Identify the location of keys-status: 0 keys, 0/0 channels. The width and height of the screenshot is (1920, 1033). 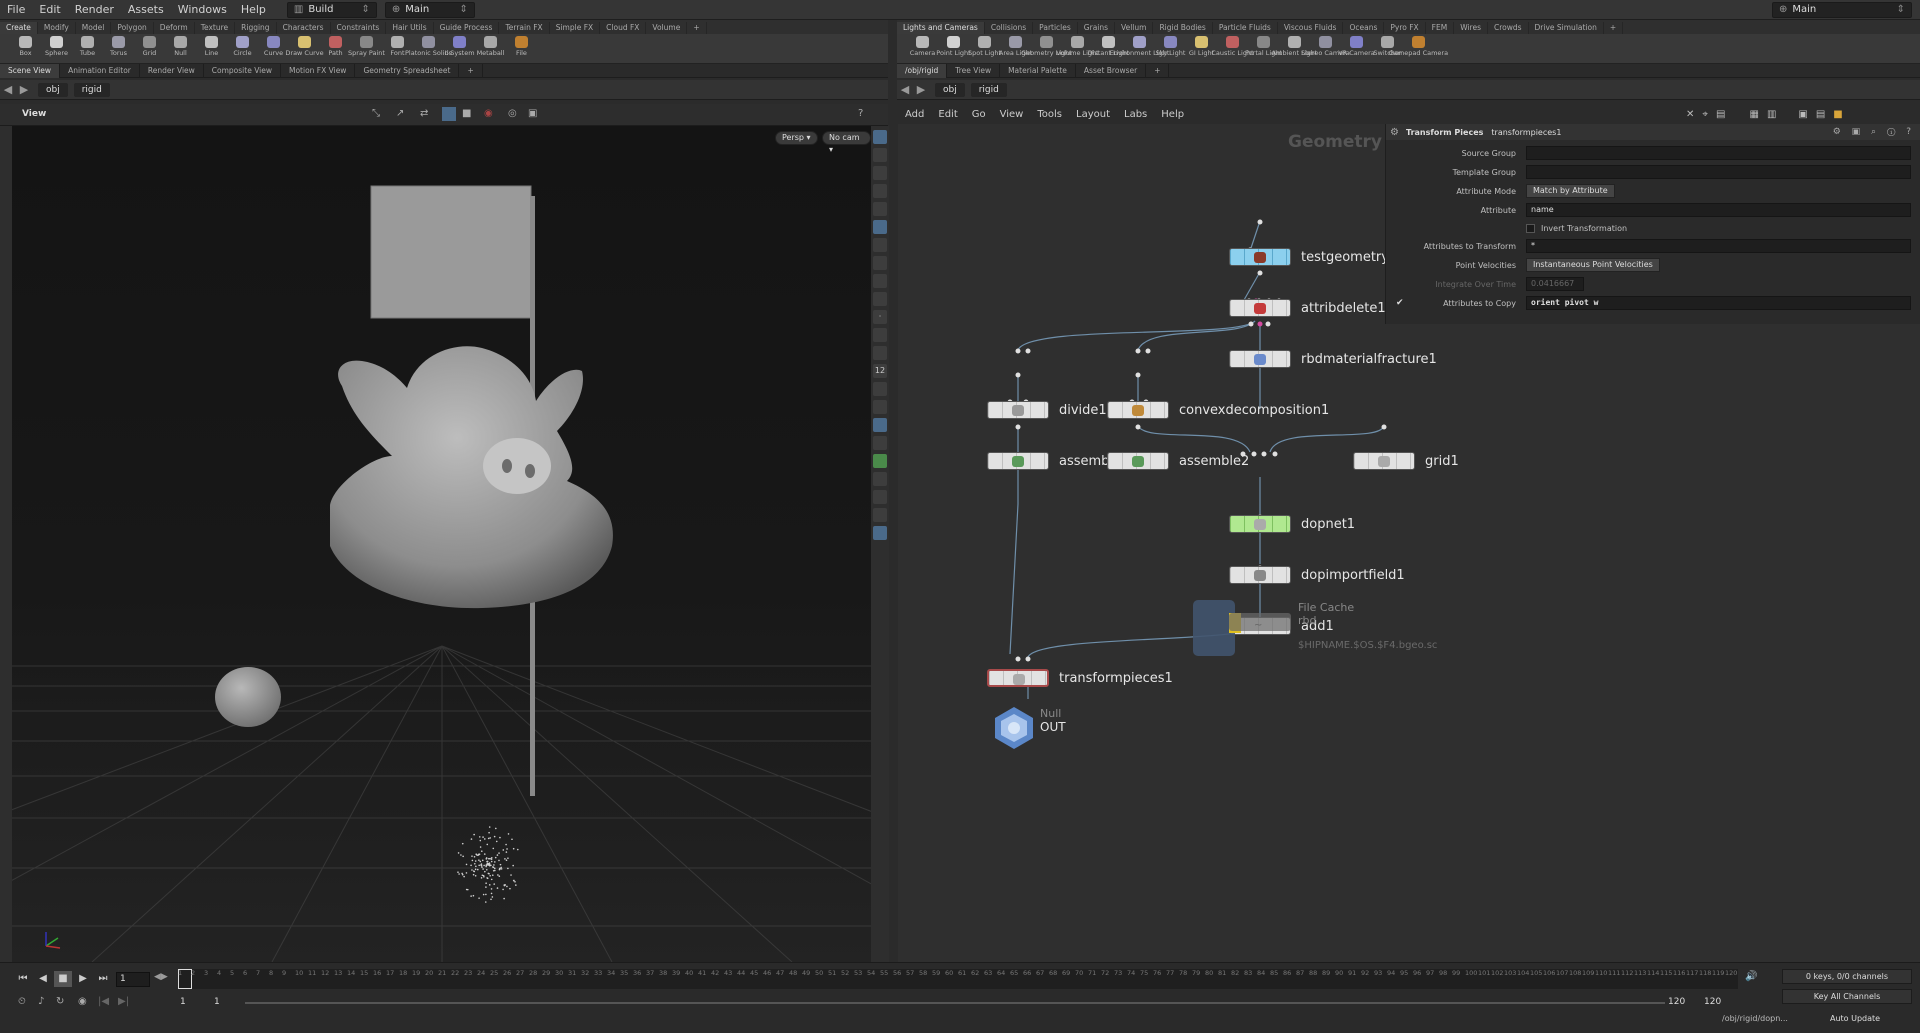
(1847, 976).